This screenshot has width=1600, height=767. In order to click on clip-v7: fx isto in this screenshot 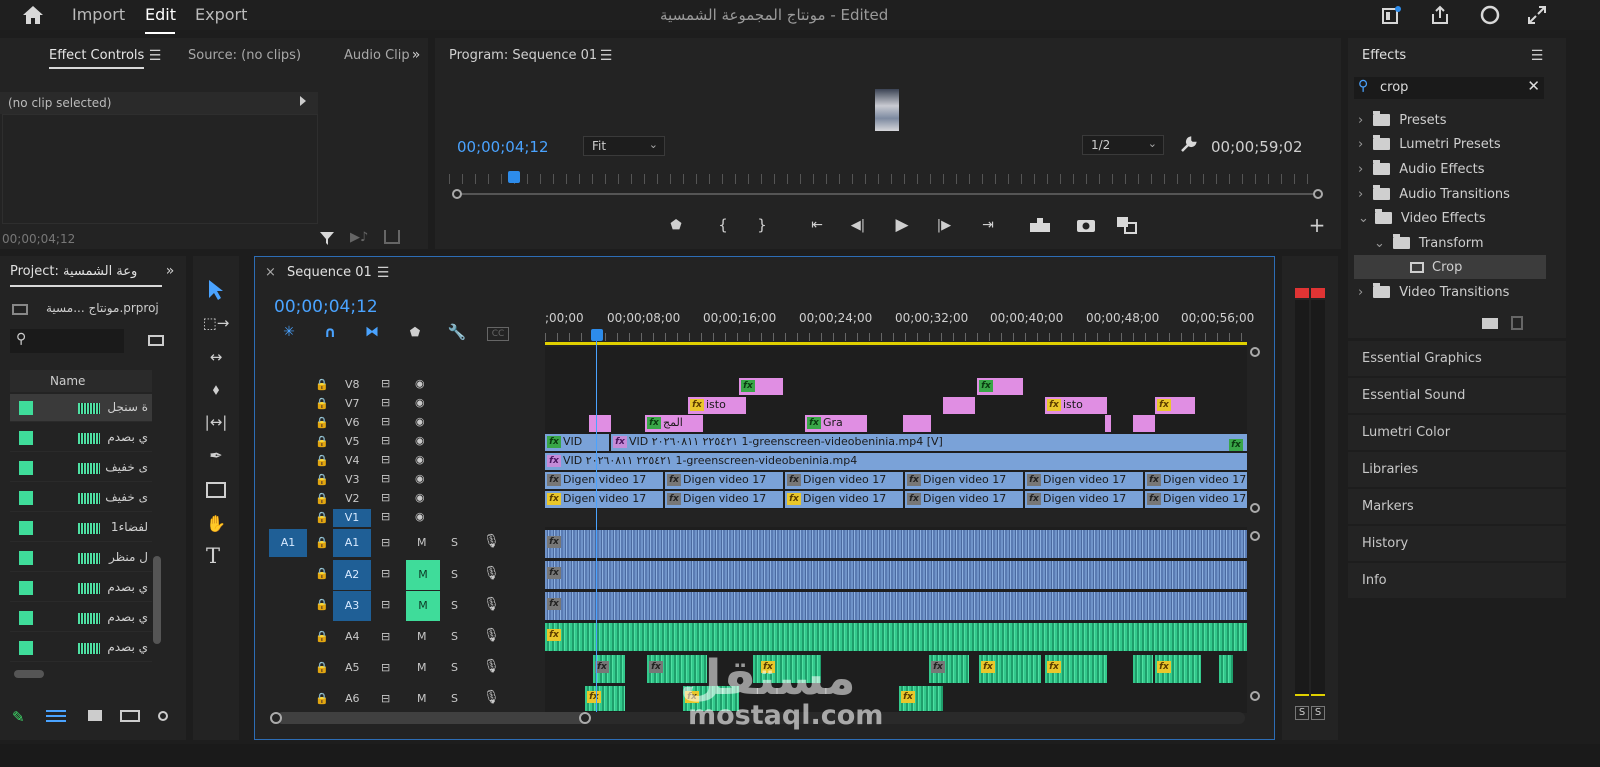, I will do `click(1076, 405)`.